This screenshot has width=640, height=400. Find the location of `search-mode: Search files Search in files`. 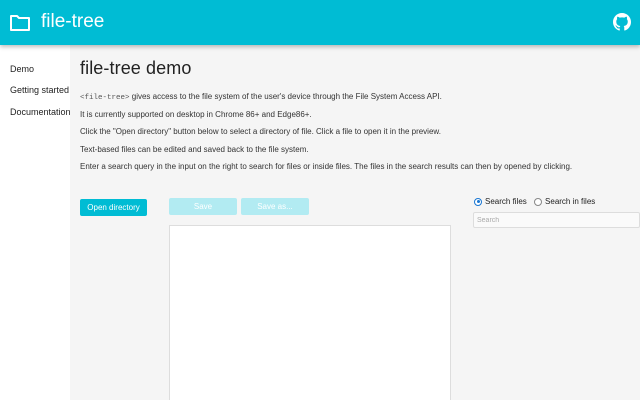

search-mode: Search files Search in files is located at coordinates (537, 202).